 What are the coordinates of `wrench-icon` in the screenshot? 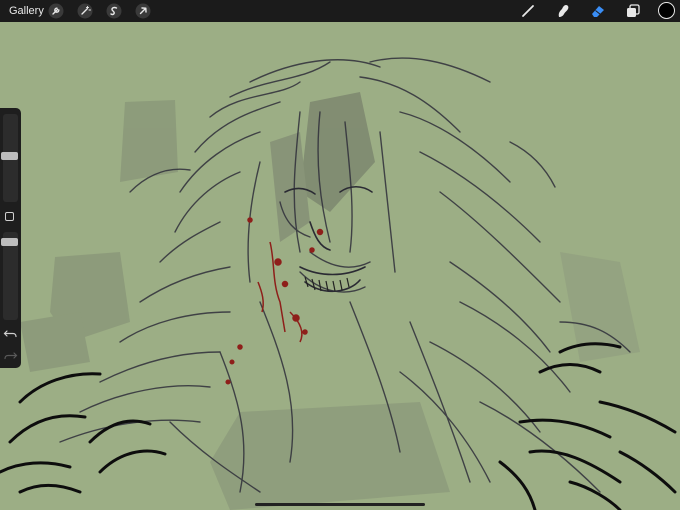 It's located at (56, 11).